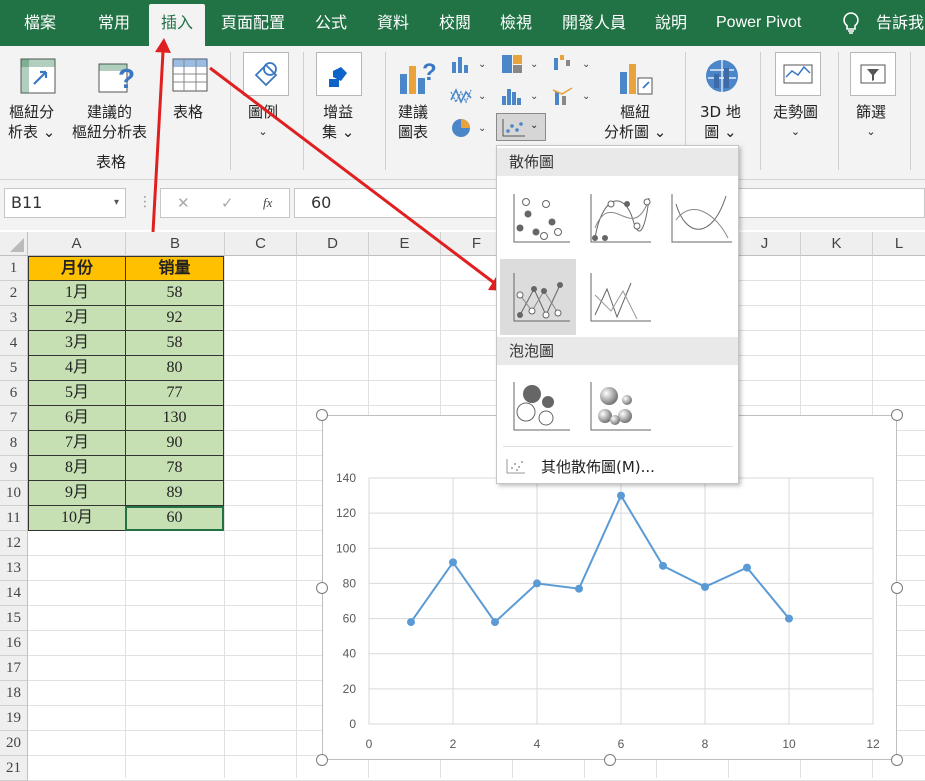 The image size is (925, 781). What do you see at coordinates (77, 318) in the screenshot?
I see `month-cell: 2月` at bounding box center [77, 318].